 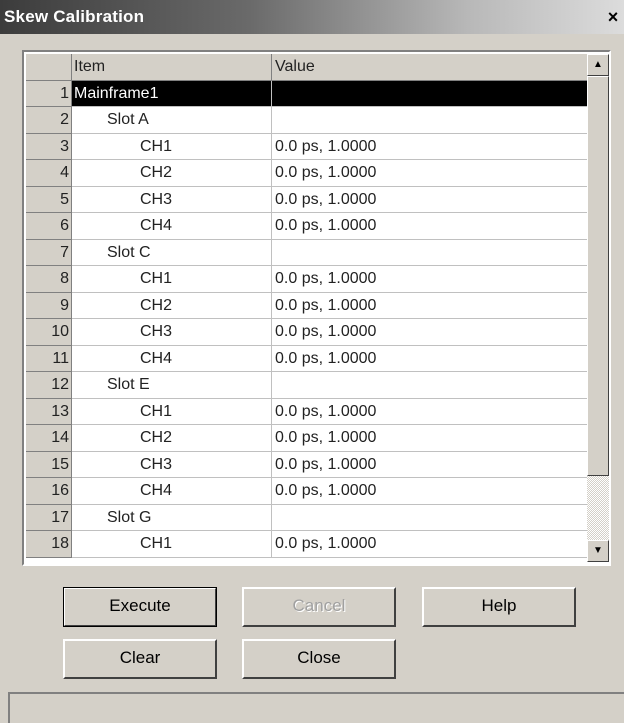 I want to click on execute-button: Execute, so click(x=140, y=607).